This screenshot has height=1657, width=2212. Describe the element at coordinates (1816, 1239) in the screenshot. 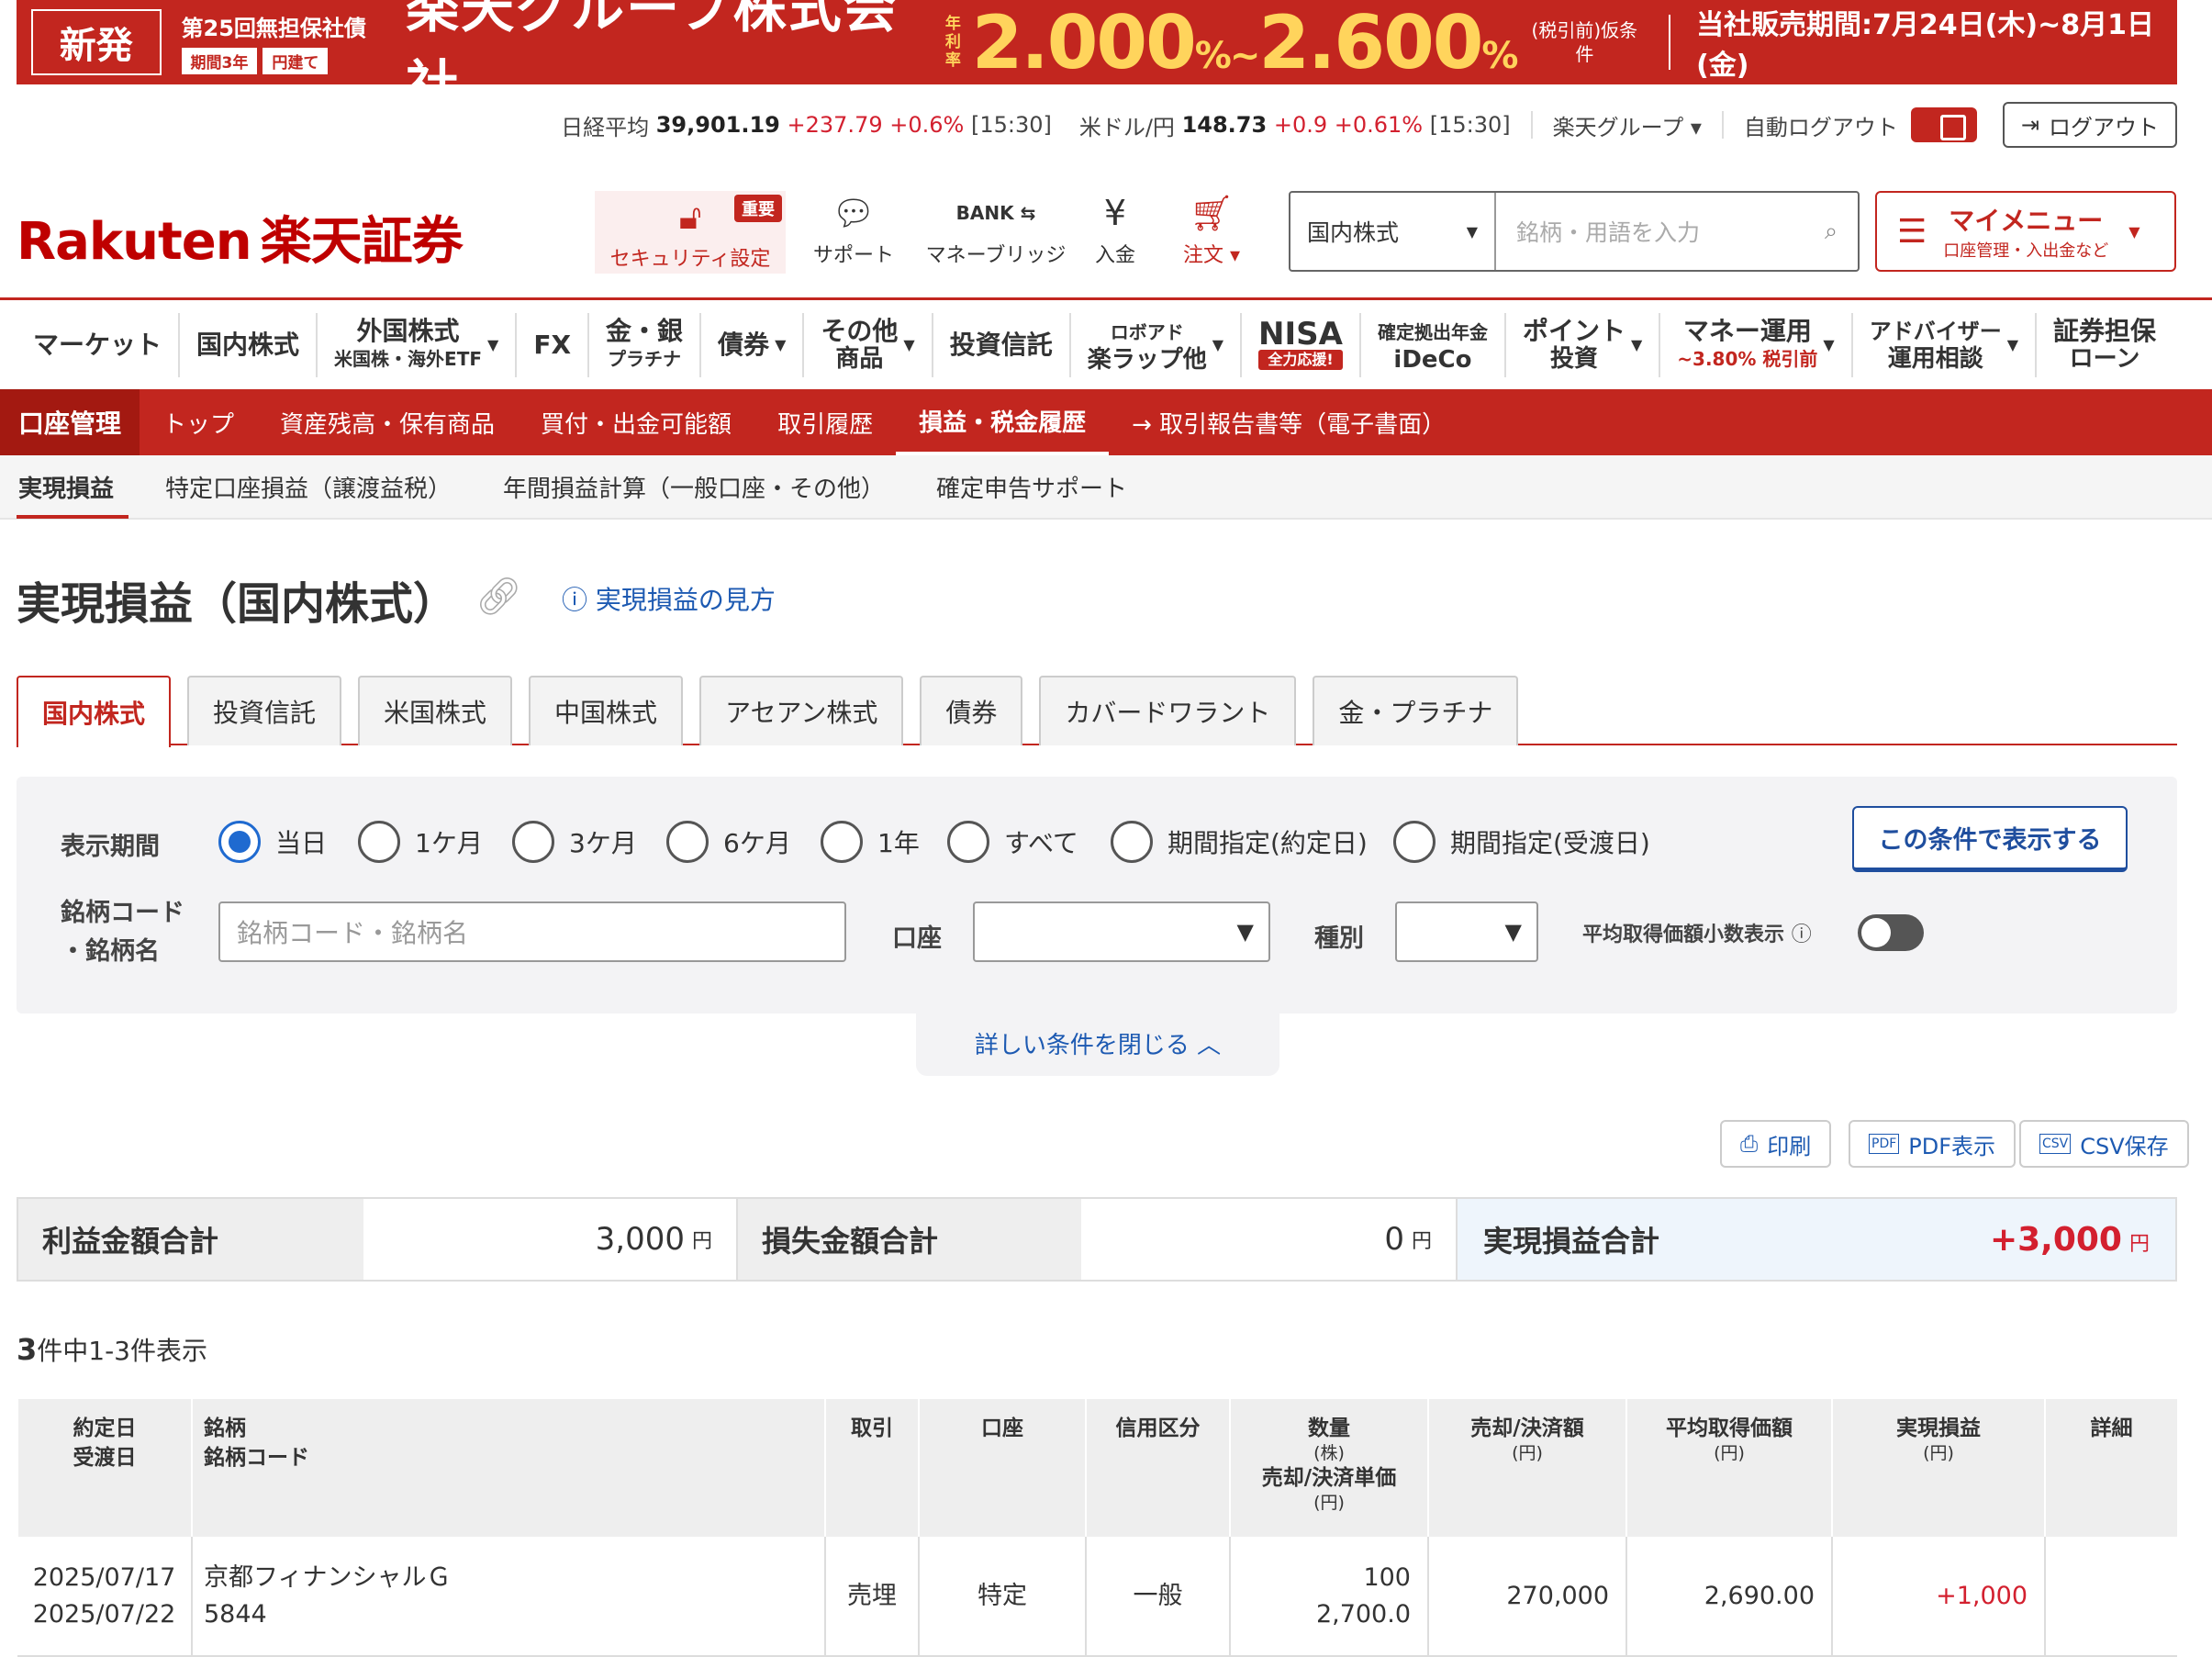

I see `realized-total: 実現損益合計 +3,000 円` at that location.